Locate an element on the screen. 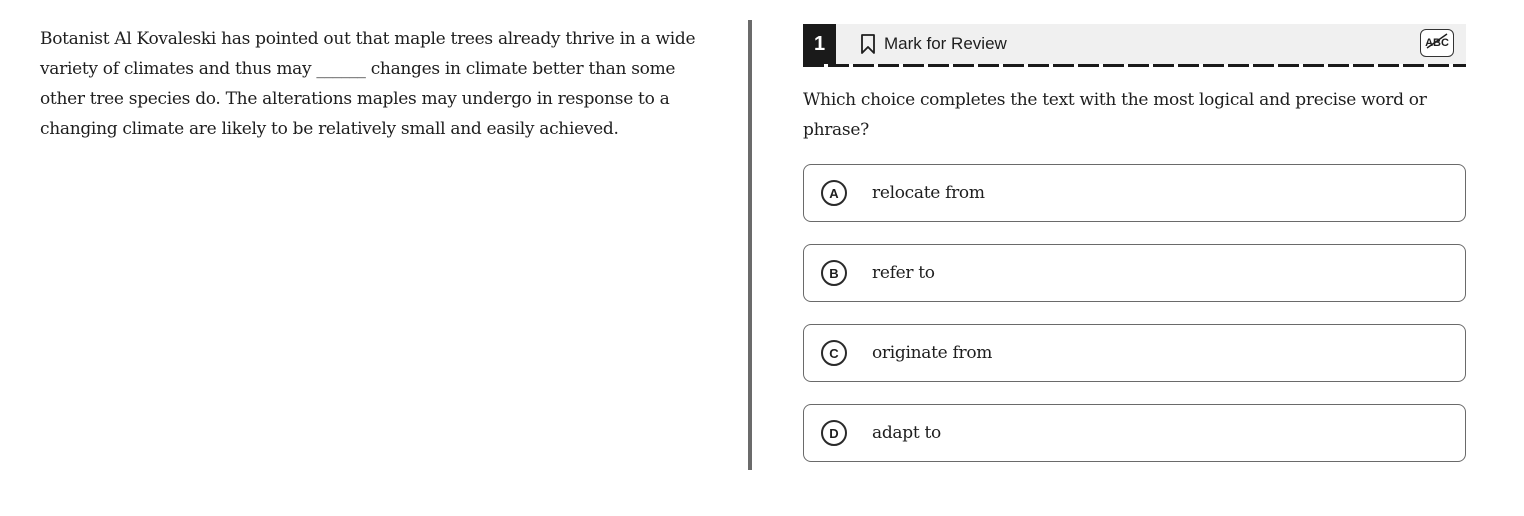  bookmark-icon is located at coordinates (868, 44).